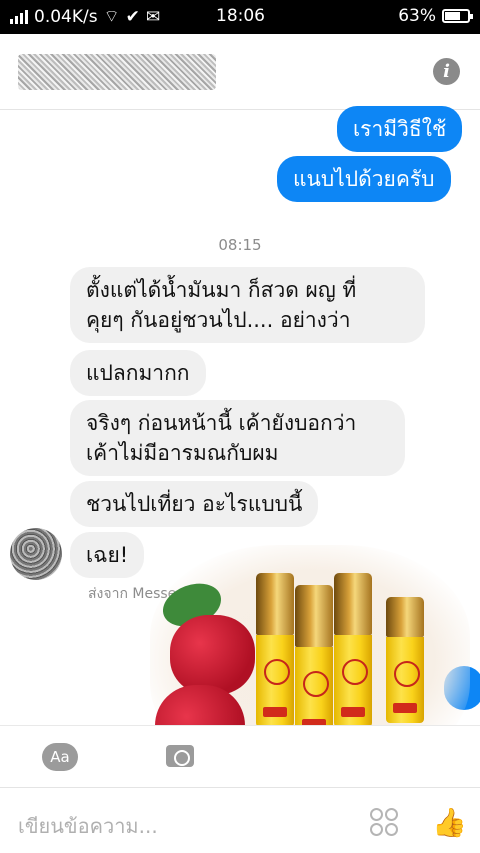 The height and width of the screenshot is (853, 480). I want to click on contact-name-redacted, so click(117, 72).